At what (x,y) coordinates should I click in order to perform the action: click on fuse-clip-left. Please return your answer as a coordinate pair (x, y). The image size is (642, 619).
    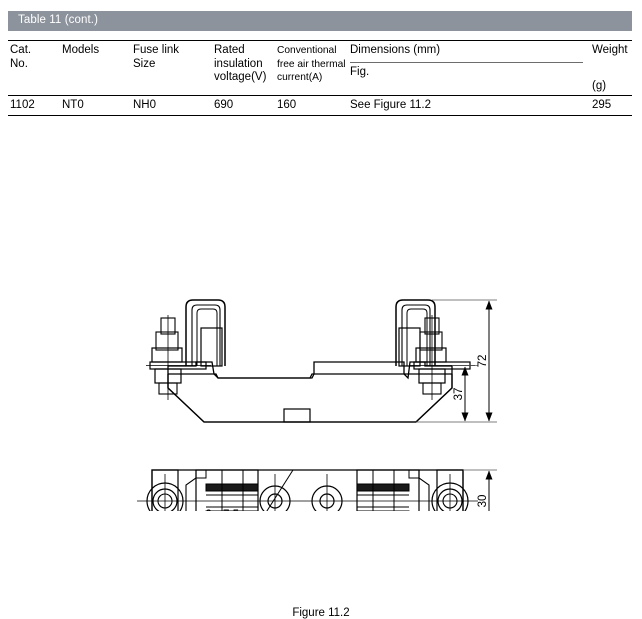
    Looking at the image, I should click on (205, 333).